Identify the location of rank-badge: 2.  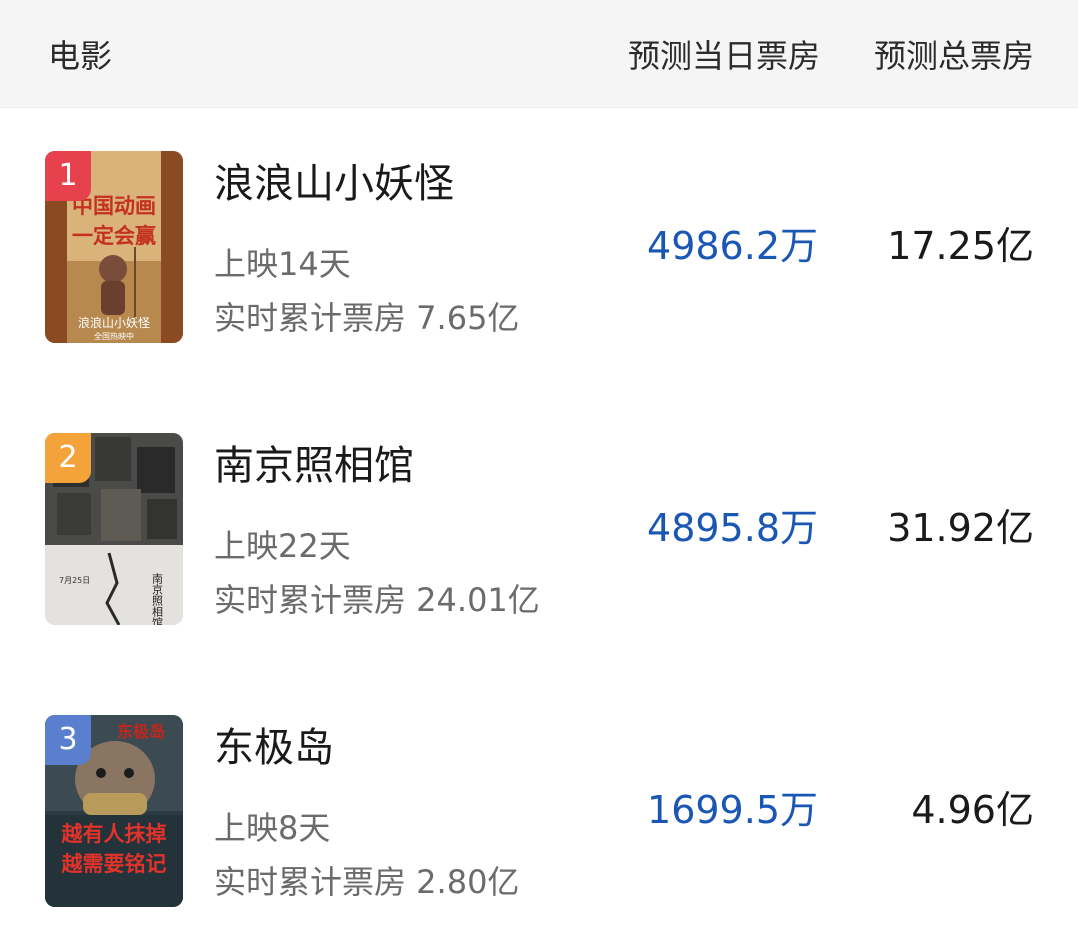
(68, 458).